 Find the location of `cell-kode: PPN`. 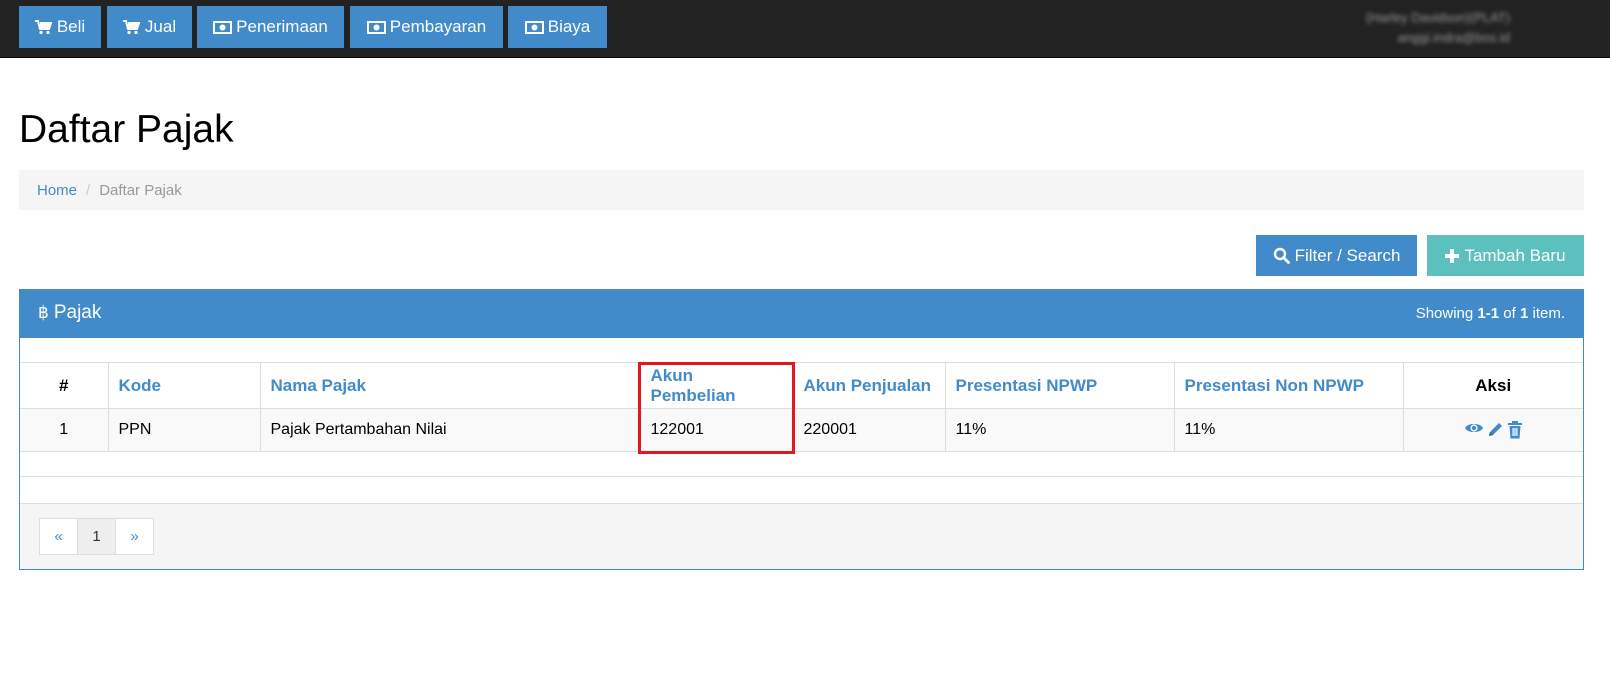

cell-kode: PPN is located at coordinates (184, 430).